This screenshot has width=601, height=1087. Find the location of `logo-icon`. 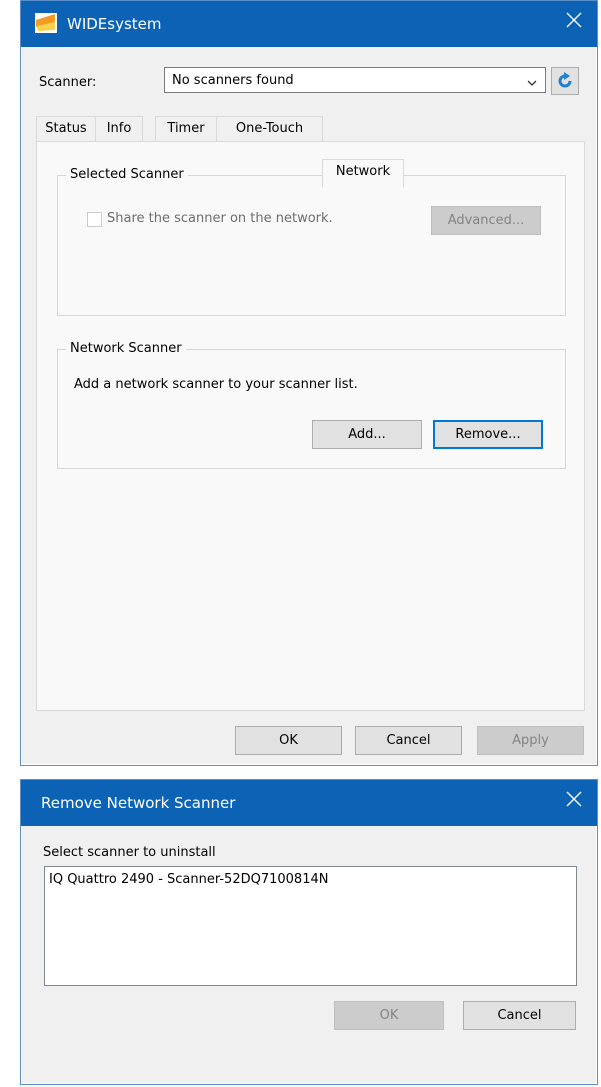

logo-icon is located at coordinates (46, 25).